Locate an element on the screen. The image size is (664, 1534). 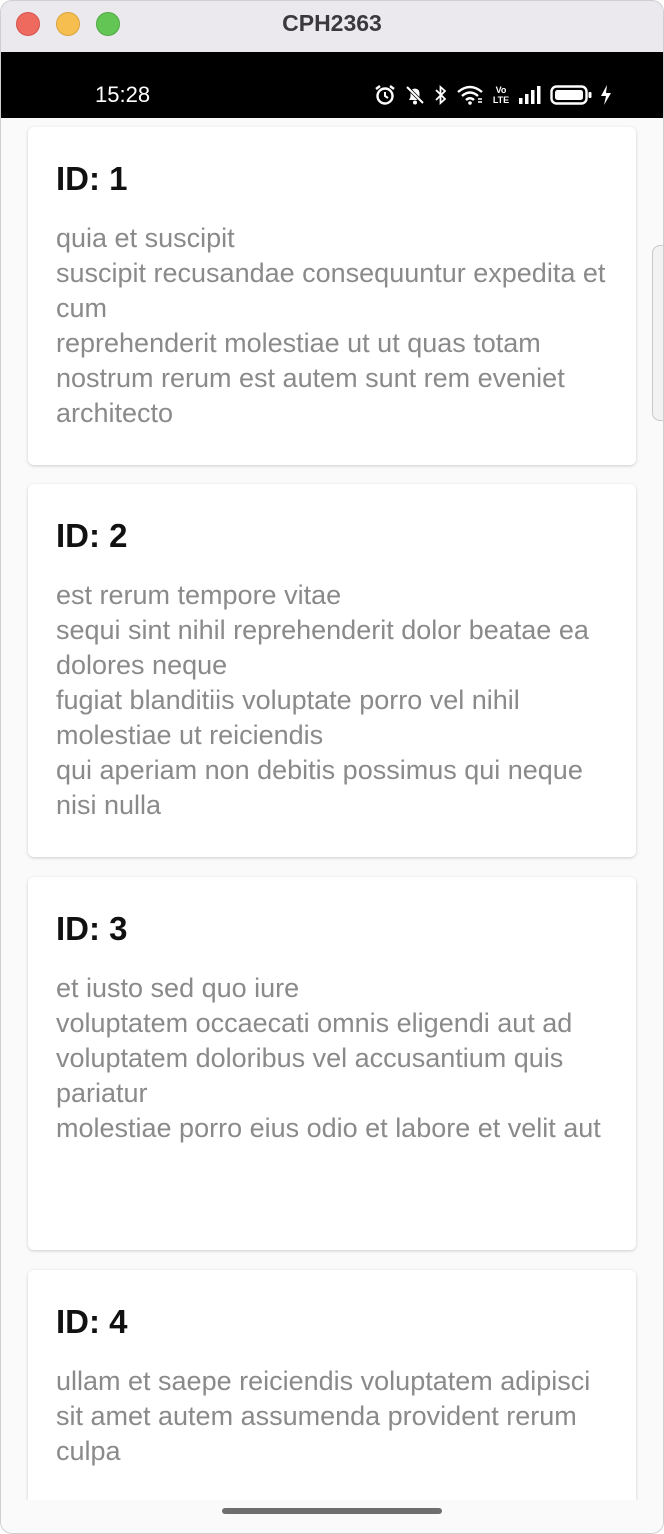
status-time: 15:28 is located at coordinates (123, 94).